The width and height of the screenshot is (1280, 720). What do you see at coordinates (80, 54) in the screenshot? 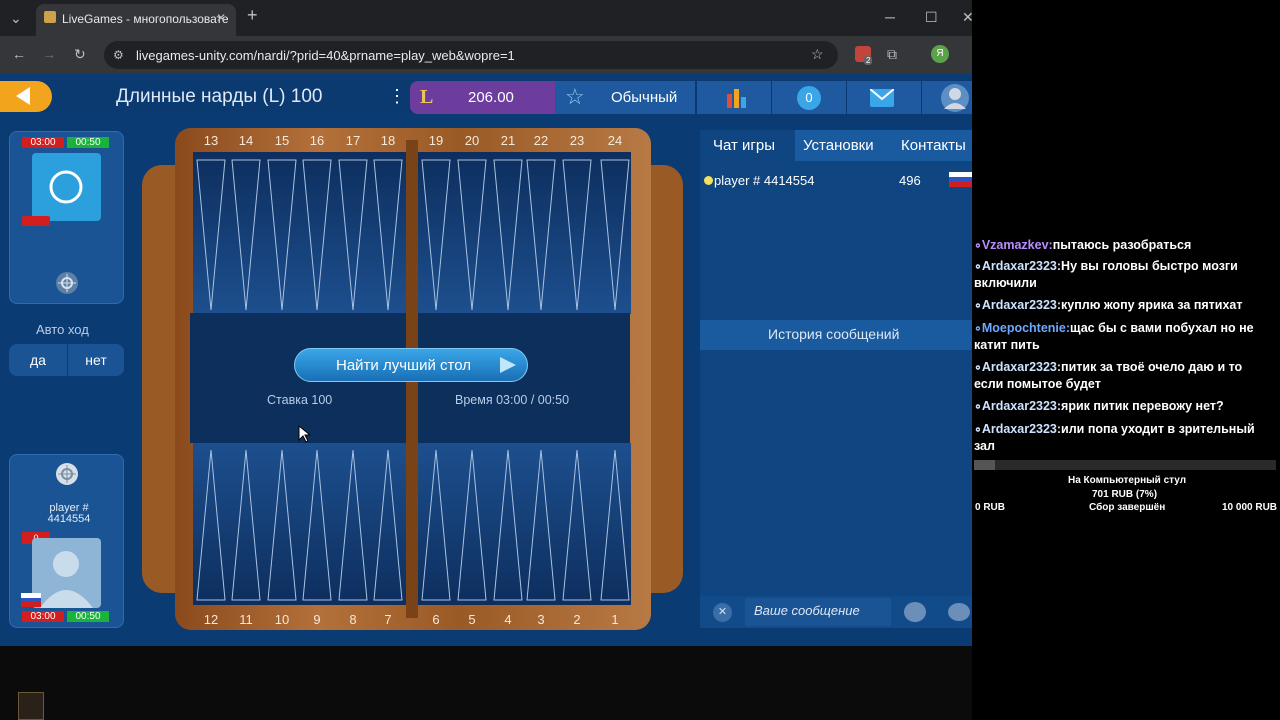
I see `reload-icon: ↻` at bounding box center [80, 54].